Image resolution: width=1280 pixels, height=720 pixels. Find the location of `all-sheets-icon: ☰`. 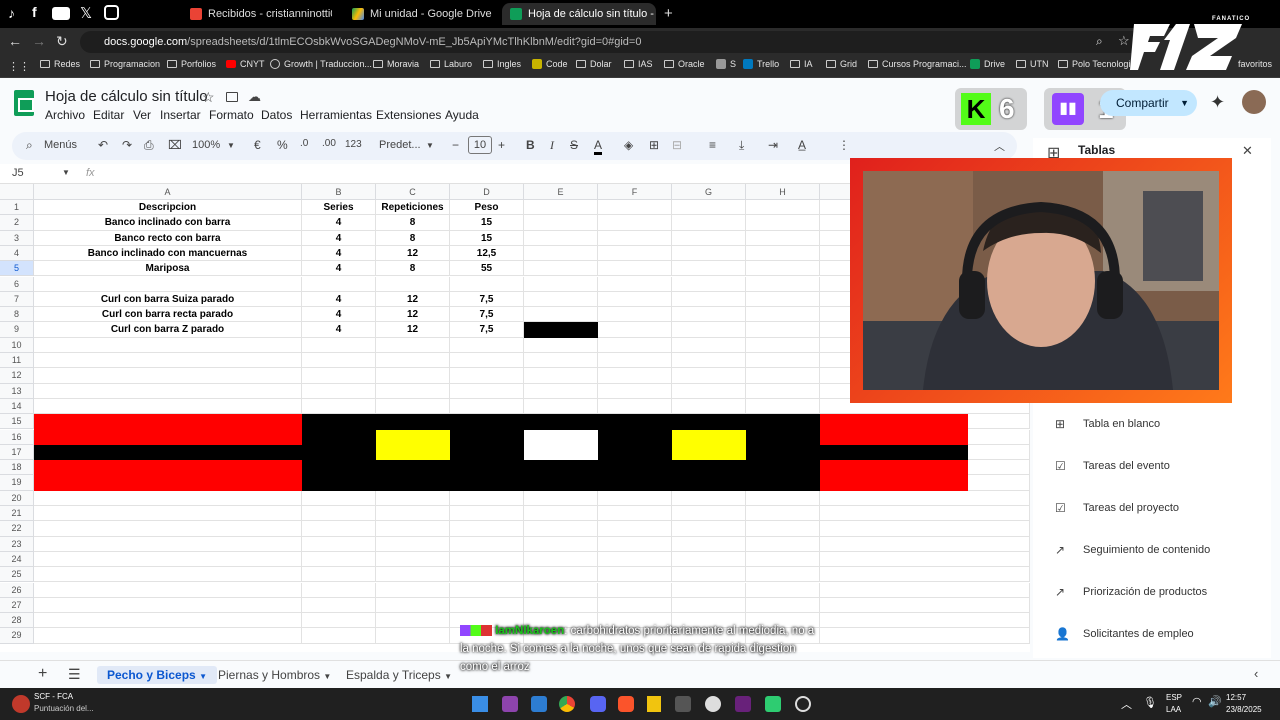

all-sheets-icon: ☰ is located at coordinates (74, 674).